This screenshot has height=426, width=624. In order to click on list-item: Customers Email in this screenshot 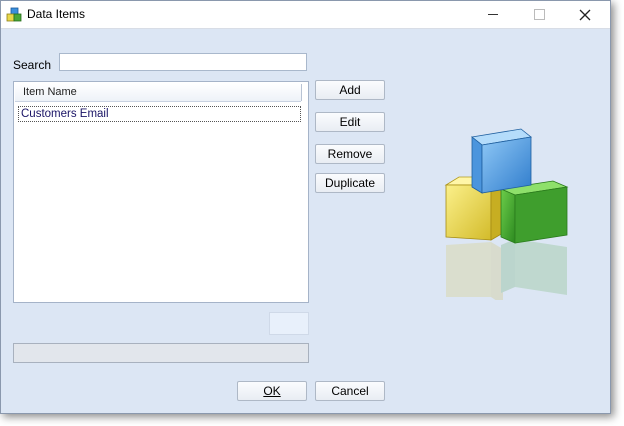, I will do `click(159, 114)`.